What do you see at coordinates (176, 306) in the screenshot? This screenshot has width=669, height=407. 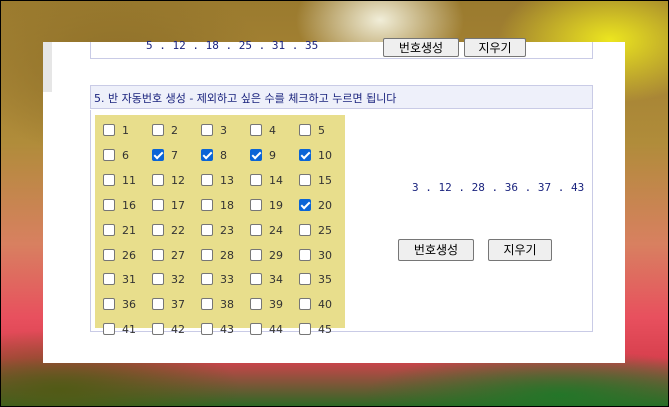 I see `number-option: 37` at bounding box center [176, 306].